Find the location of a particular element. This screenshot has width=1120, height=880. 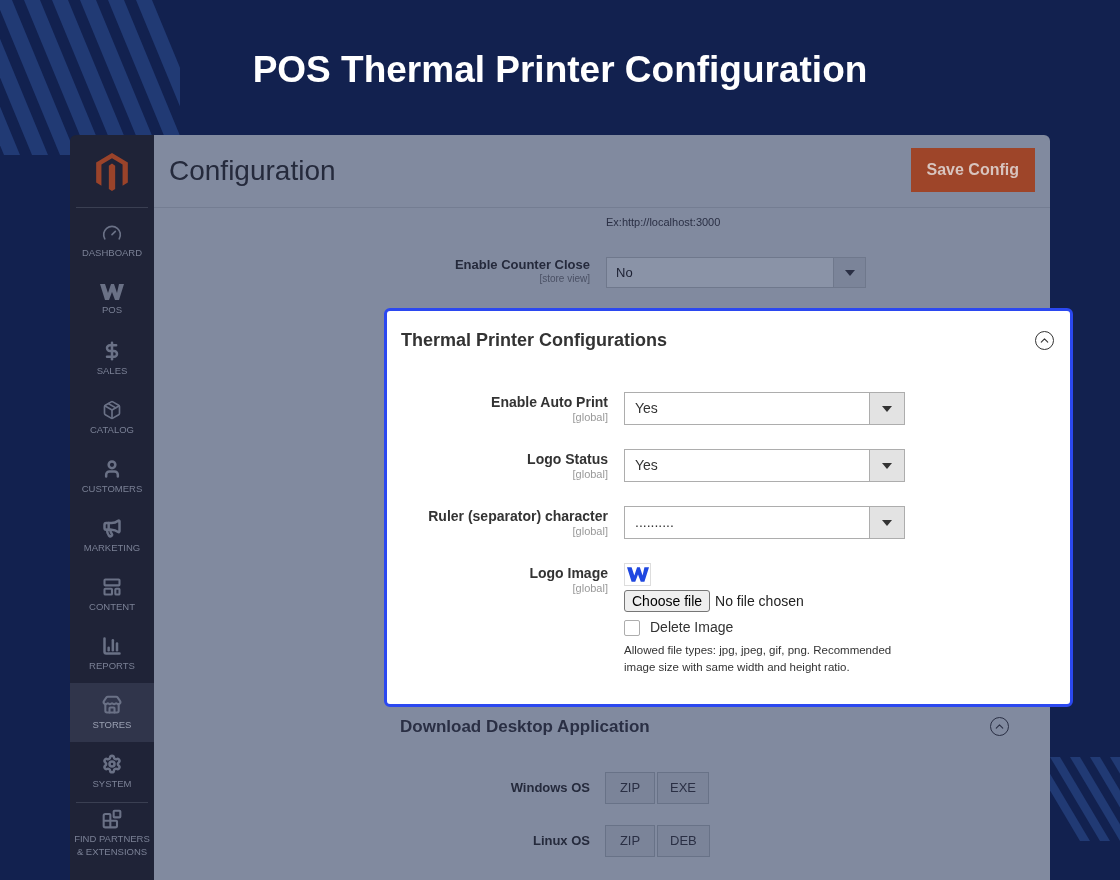

field-label: Logo Image is located at coordinates (568, 573).